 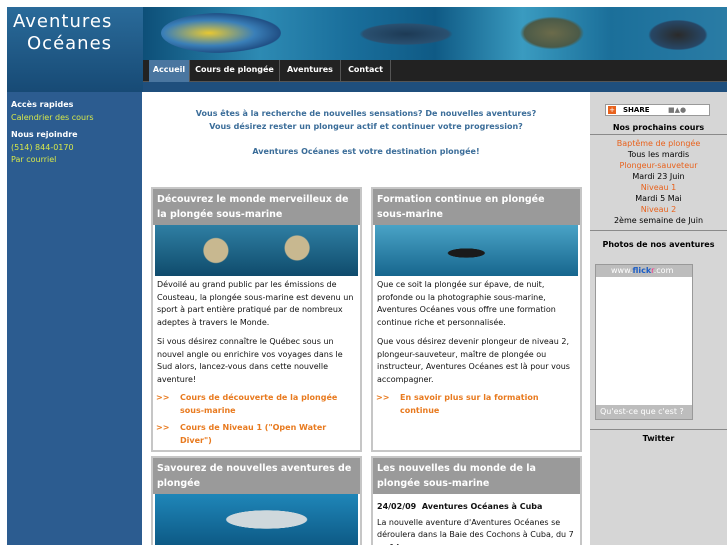 What do you see at coordinates (33, 159) in the screenshot?
I see `email-link: Par courriel` at bounding box center [33, 159].